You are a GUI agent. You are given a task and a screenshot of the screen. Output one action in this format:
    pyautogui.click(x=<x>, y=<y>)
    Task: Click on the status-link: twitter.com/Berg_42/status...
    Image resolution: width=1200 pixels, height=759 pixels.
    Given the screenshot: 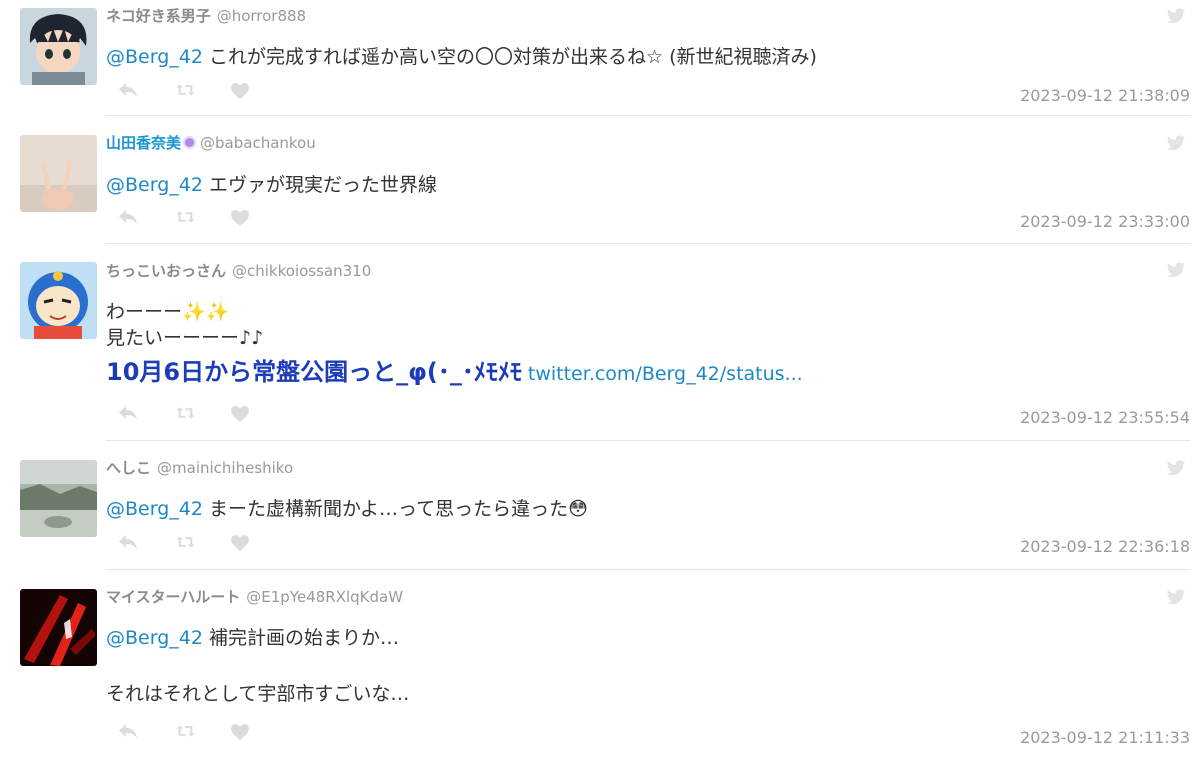 What is the action you would take?
    pyautogui.click(x=665, y=374)
    